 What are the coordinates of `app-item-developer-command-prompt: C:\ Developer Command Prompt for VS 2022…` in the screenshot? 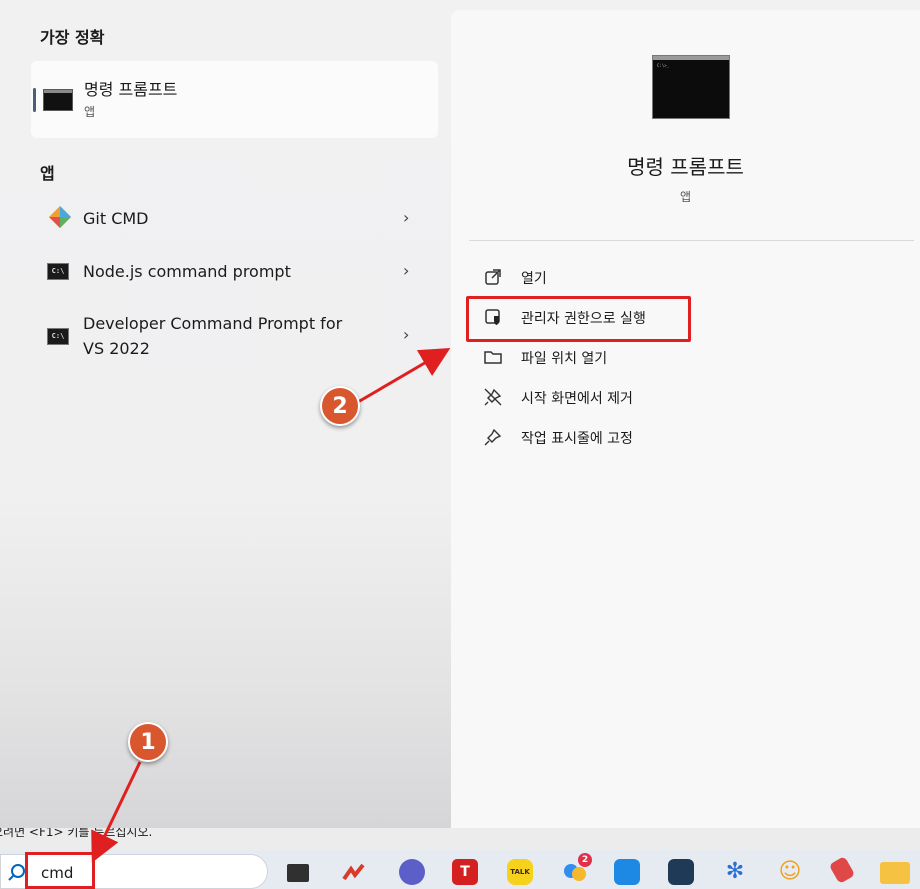 It's located at (234, 336).